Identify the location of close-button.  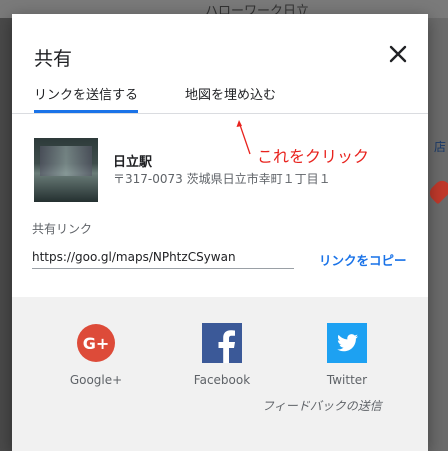
(398, 54).